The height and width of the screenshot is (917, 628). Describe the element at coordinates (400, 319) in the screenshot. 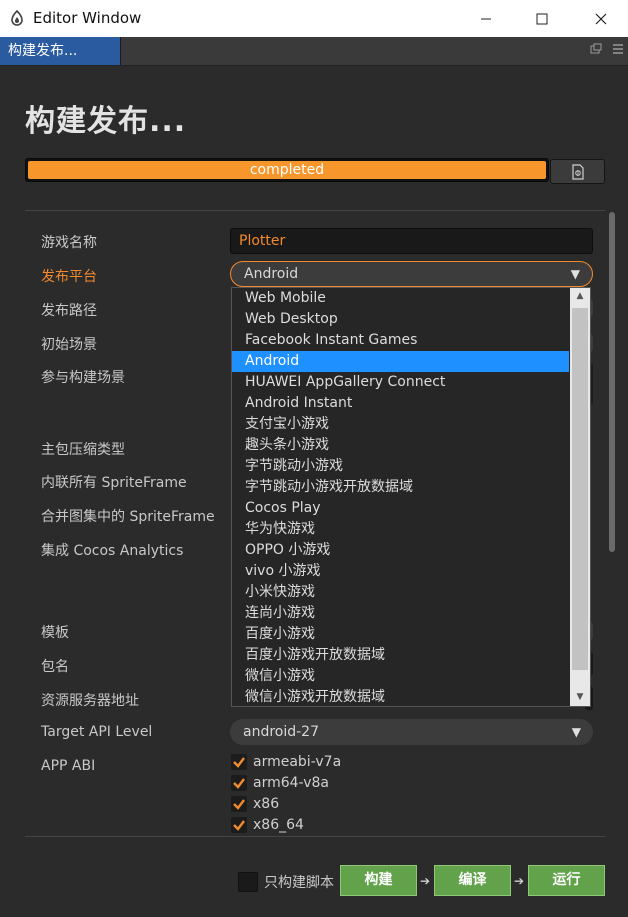

I see `platform-option: Web Desktop` at that location.